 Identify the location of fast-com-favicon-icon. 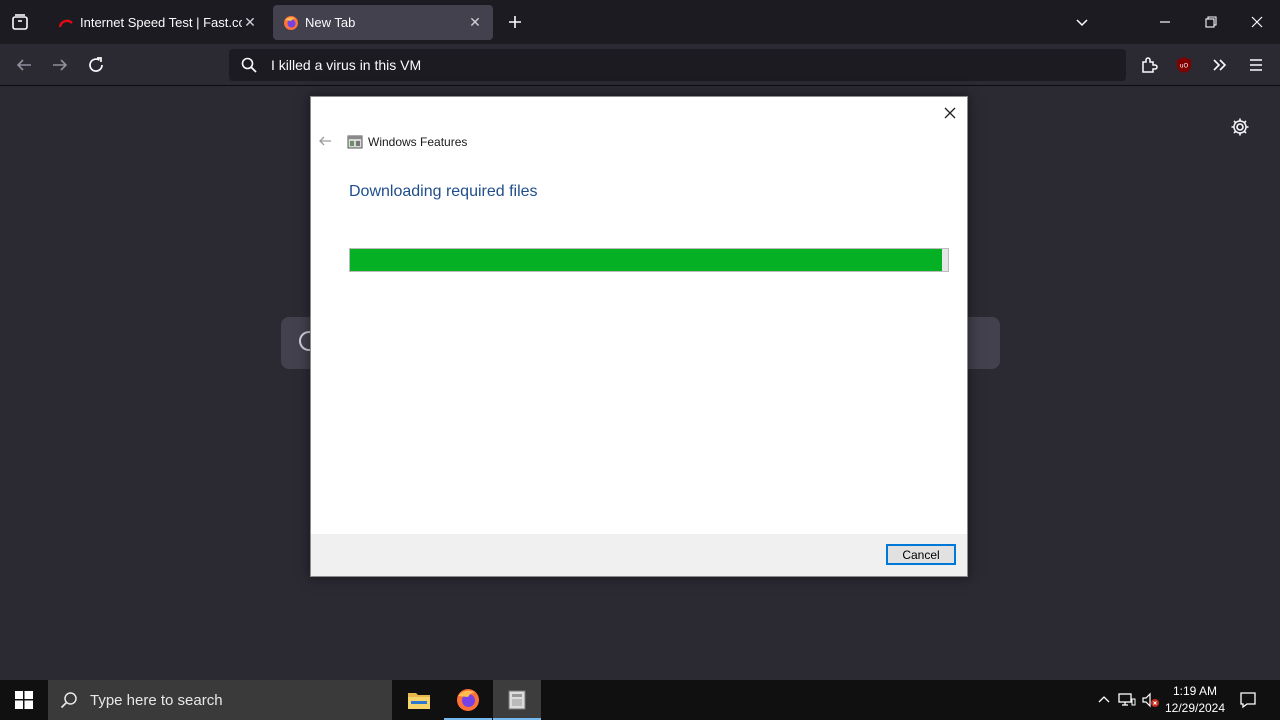
(65, 23).